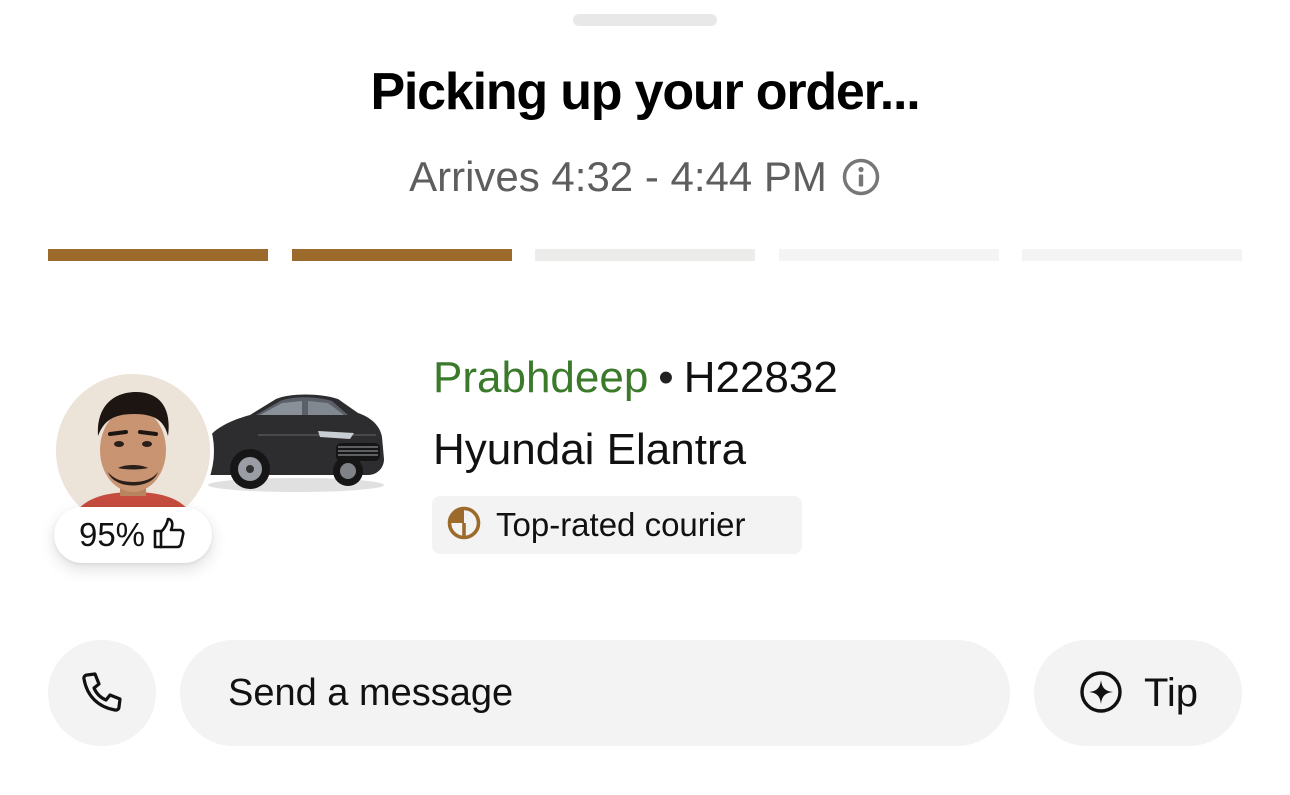 This screenshot has height=795, width=1290. I want to click on courier-name: Prabhdeep, so click(541, 377).